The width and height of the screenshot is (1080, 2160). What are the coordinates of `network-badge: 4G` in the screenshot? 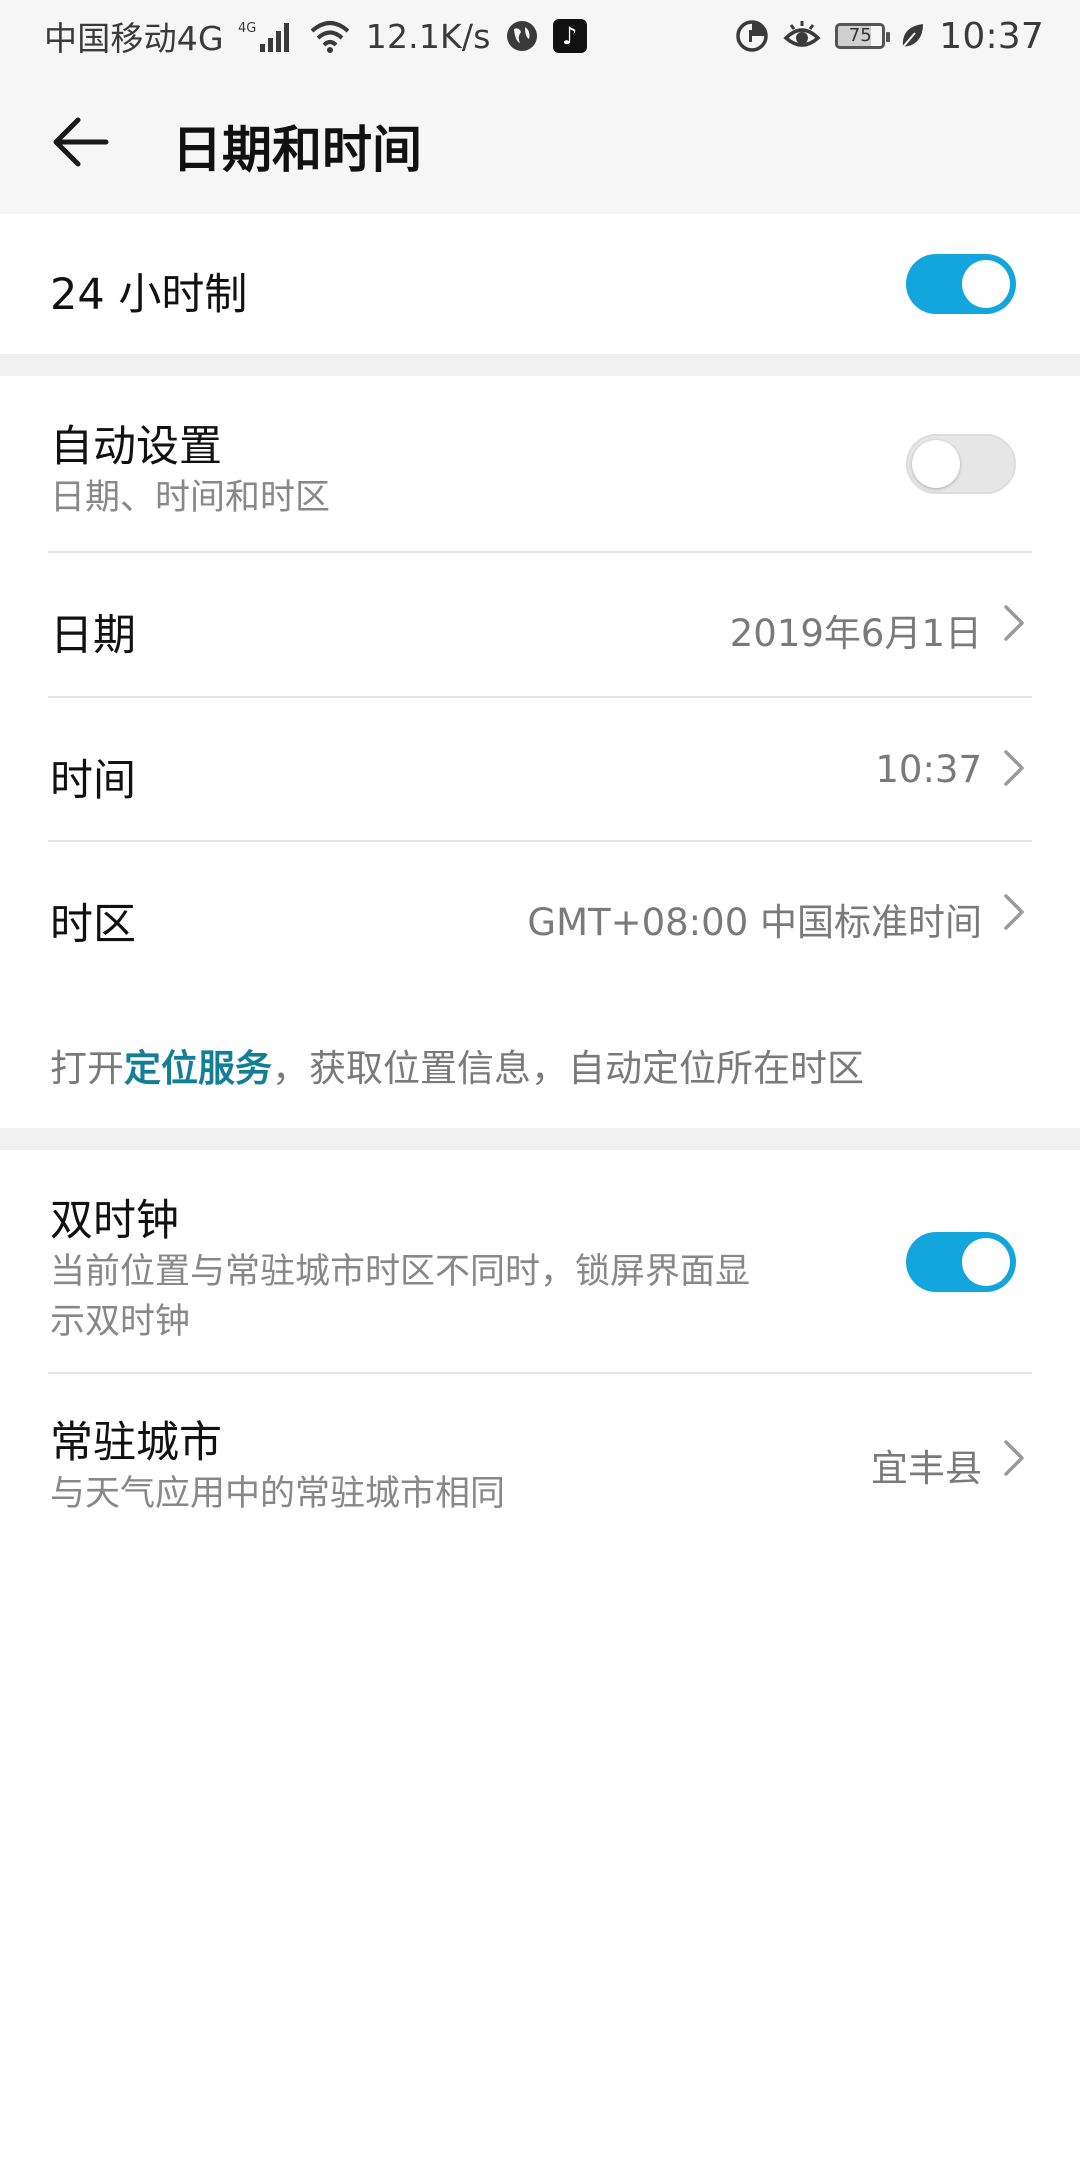 It's located at (247, 28).